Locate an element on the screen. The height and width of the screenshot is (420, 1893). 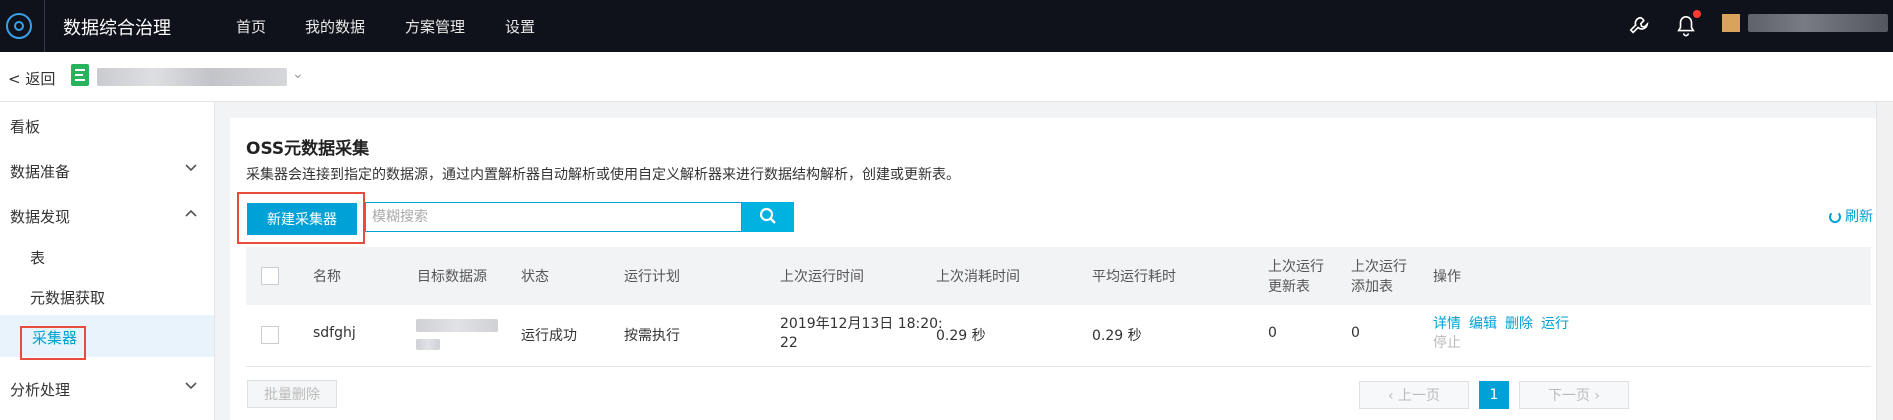
cell-added: 0 is located at coordinates (1355, 333).